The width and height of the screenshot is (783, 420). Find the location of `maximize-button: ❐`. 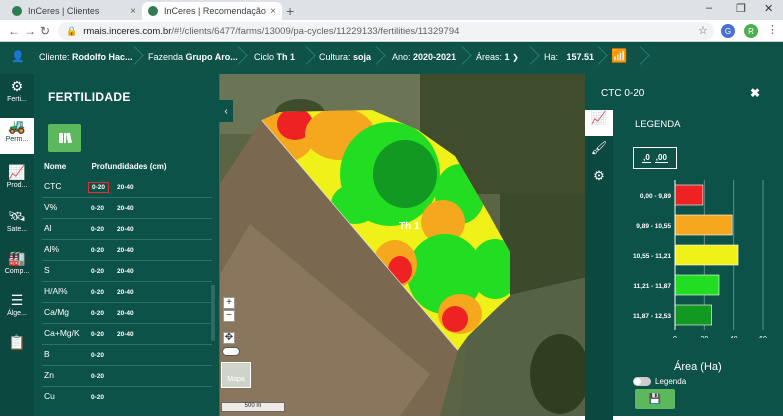

maximize-button: ❐ is located at coordinates (741, 8).